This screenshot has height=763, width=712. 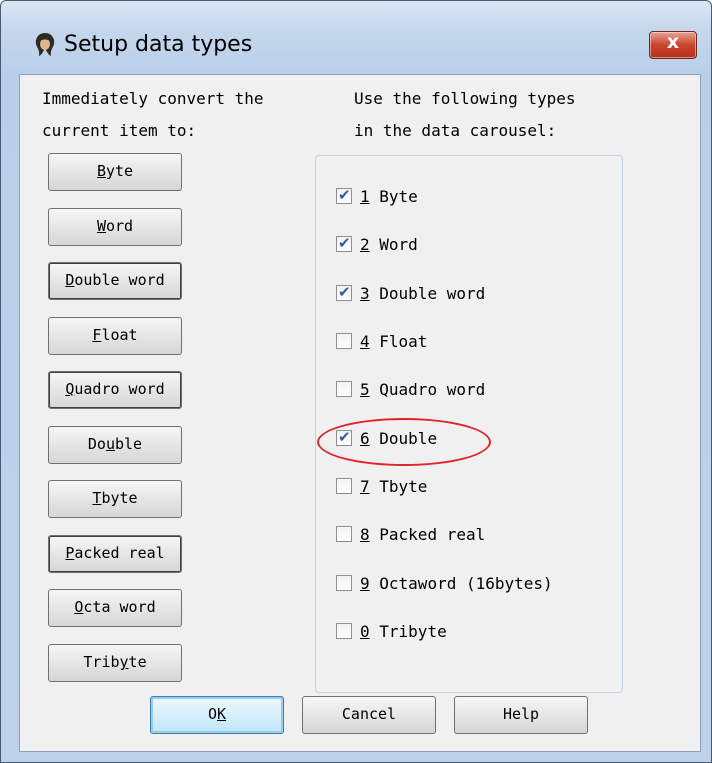 I want to click on btn-text-post: ouble word, so click(x=119, y=280).